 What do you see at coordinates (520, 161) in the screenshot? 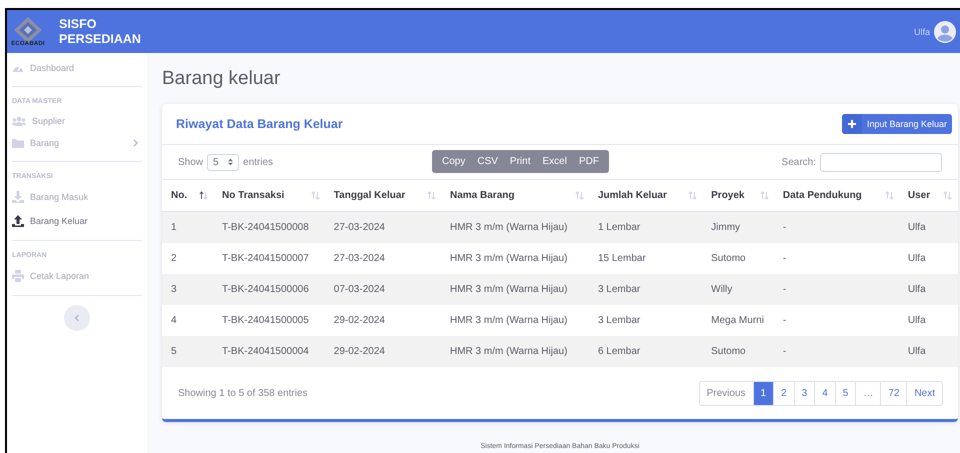
I see `export-button: Print` at bounding box center [520, 161].